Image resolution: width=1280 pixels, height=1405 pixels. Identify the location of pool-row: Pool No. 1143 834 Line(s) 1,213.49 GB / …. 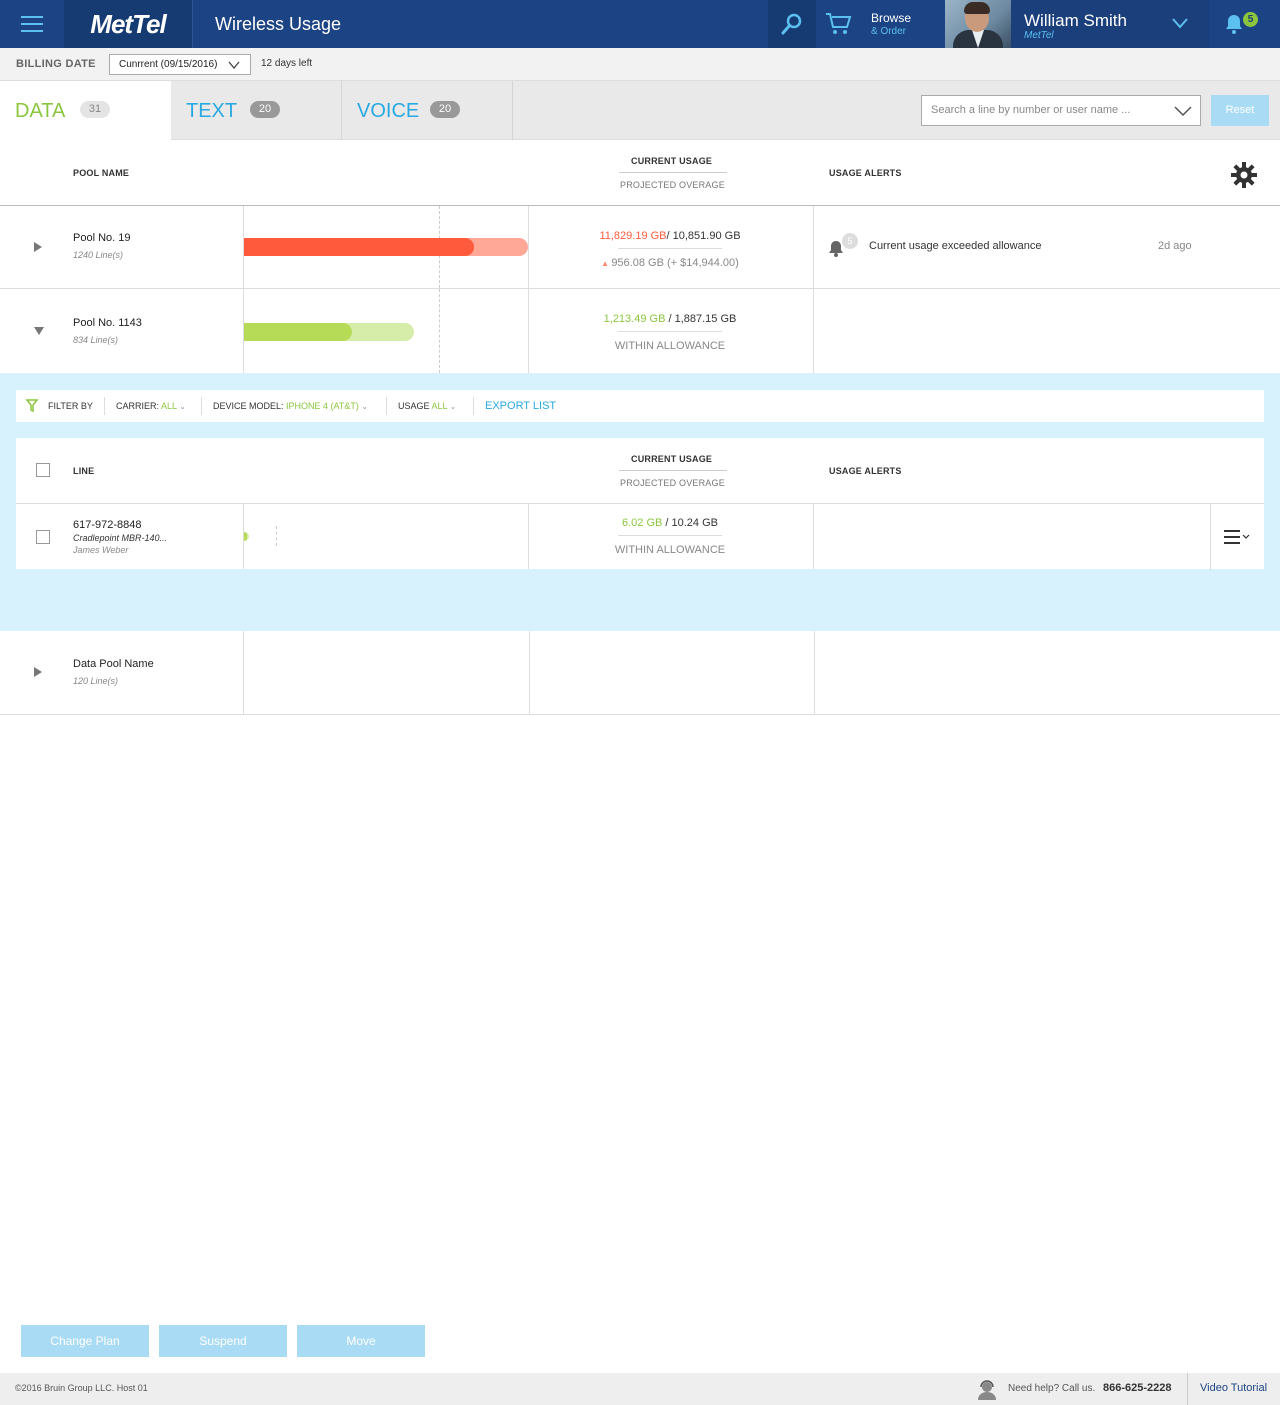
(640, 331).